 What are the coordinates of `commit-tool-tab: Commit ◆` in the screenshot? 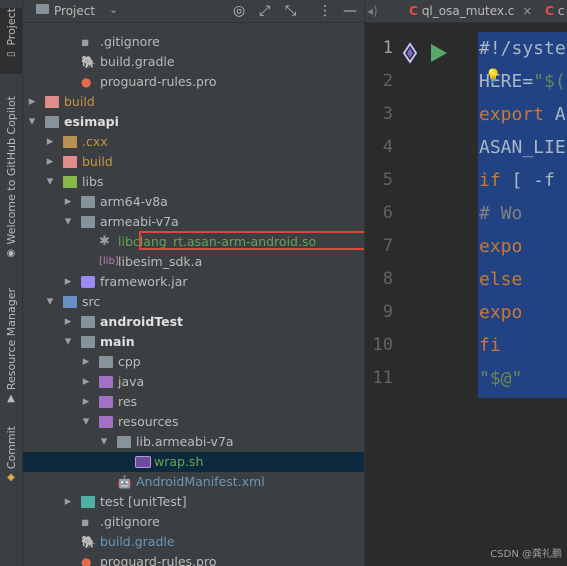 It's located at (11, 454).